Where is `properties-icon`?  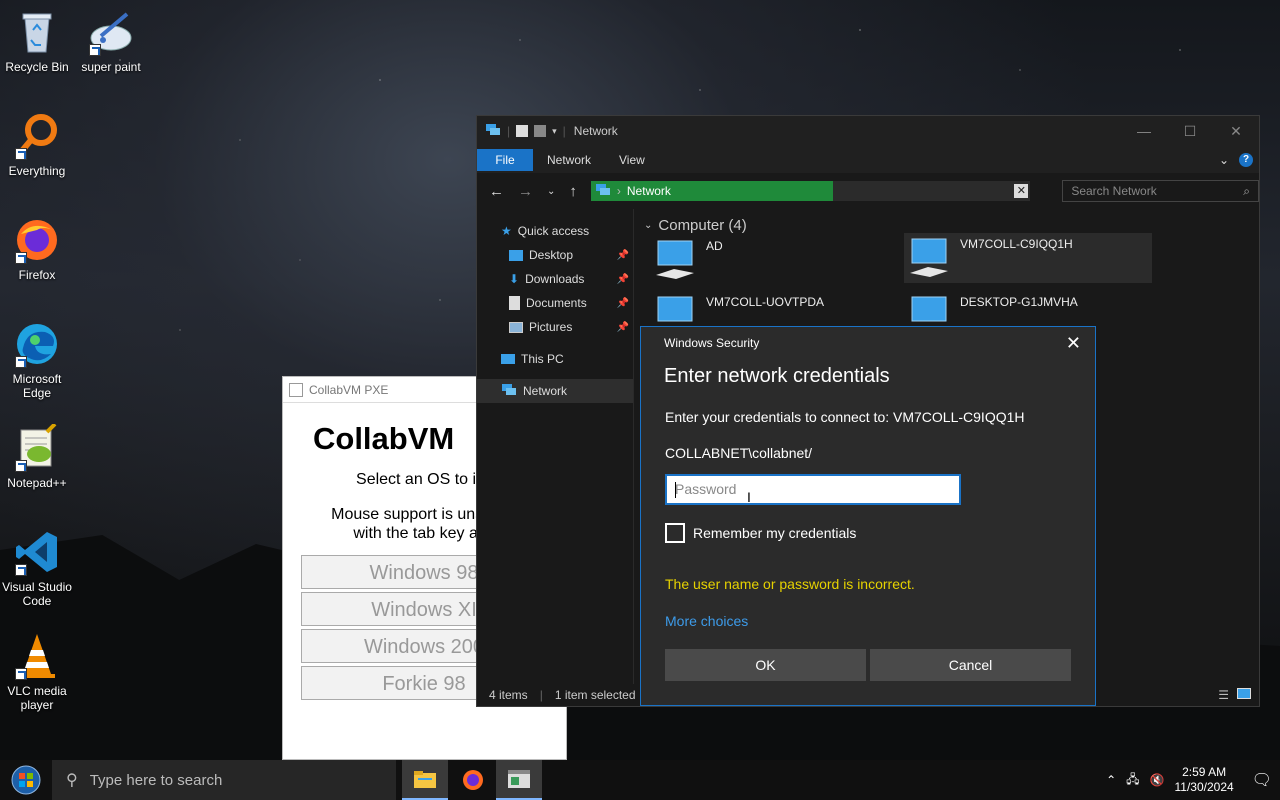
properties-icon is located at coordinates (522, 131).